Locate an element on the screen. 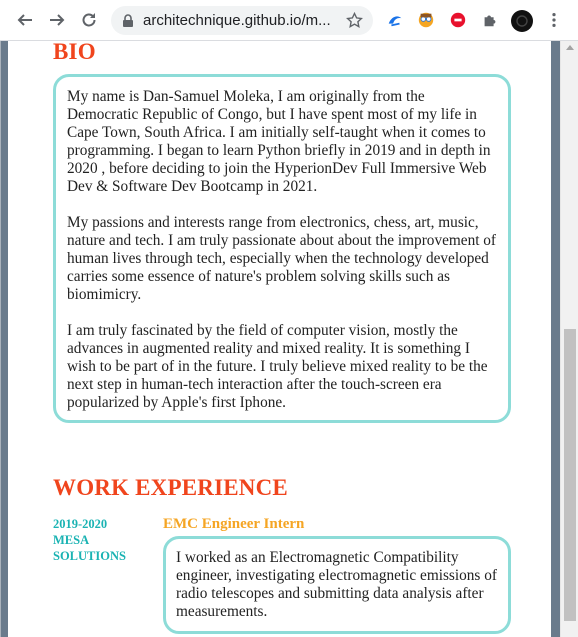 The width and height of the screenshot is (578, 637). arrow-left-icon is located at coordinates (24, 20).